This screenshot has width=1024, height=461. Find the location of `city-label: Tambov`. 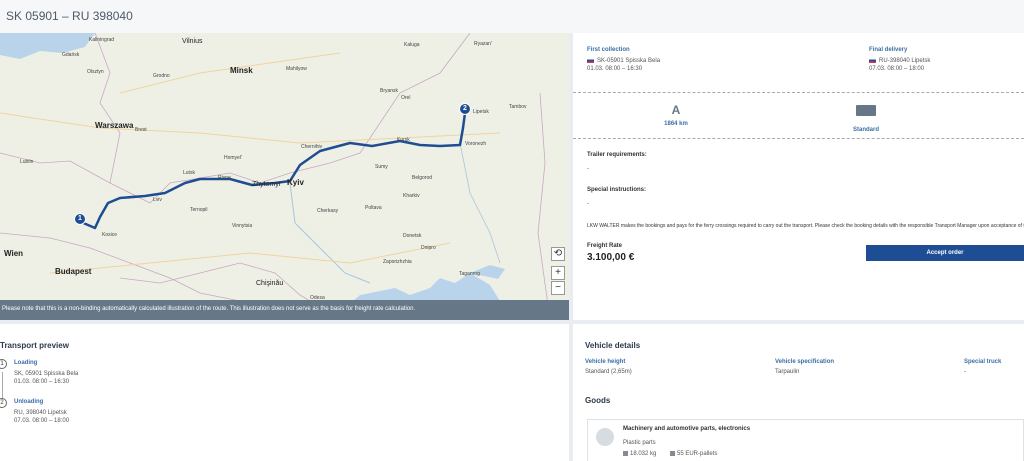

city-label: Tambov is located at coordinates (518, 107).